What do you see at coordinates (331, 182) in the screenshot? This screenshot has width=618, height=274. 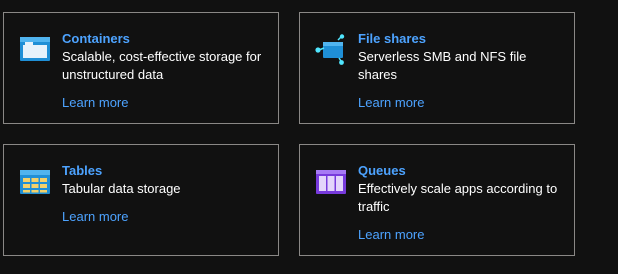 I see `queue-icon` at bounding box center [331, 182].